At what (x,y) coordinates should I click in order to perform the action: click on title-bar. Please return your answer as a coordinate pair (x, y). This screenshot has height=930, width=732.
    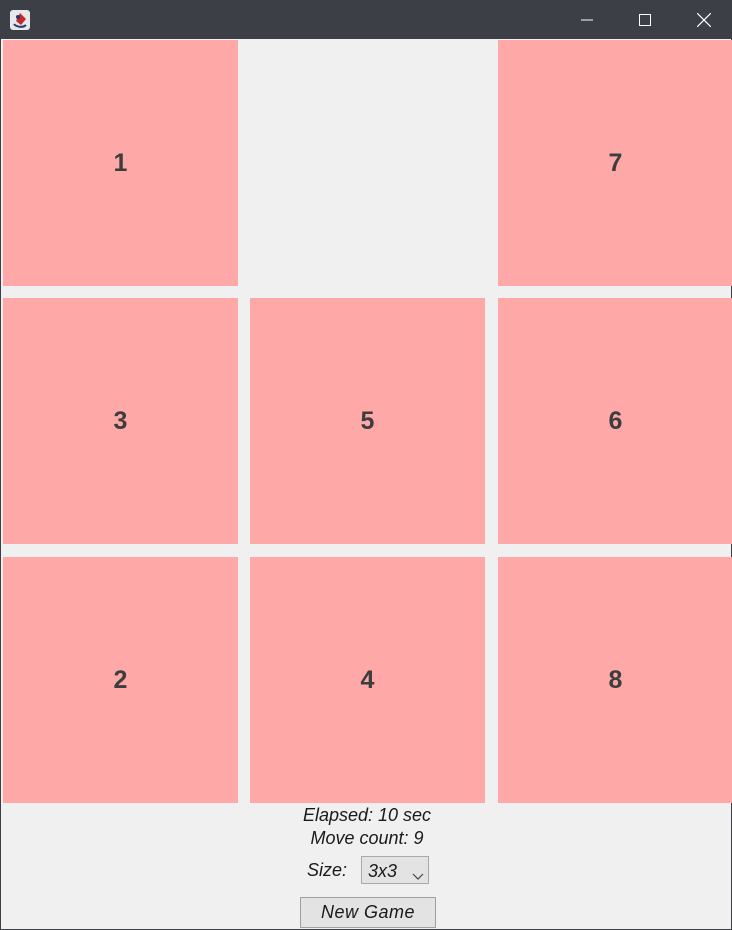
    Looking at the image, I should click on (366, 19).